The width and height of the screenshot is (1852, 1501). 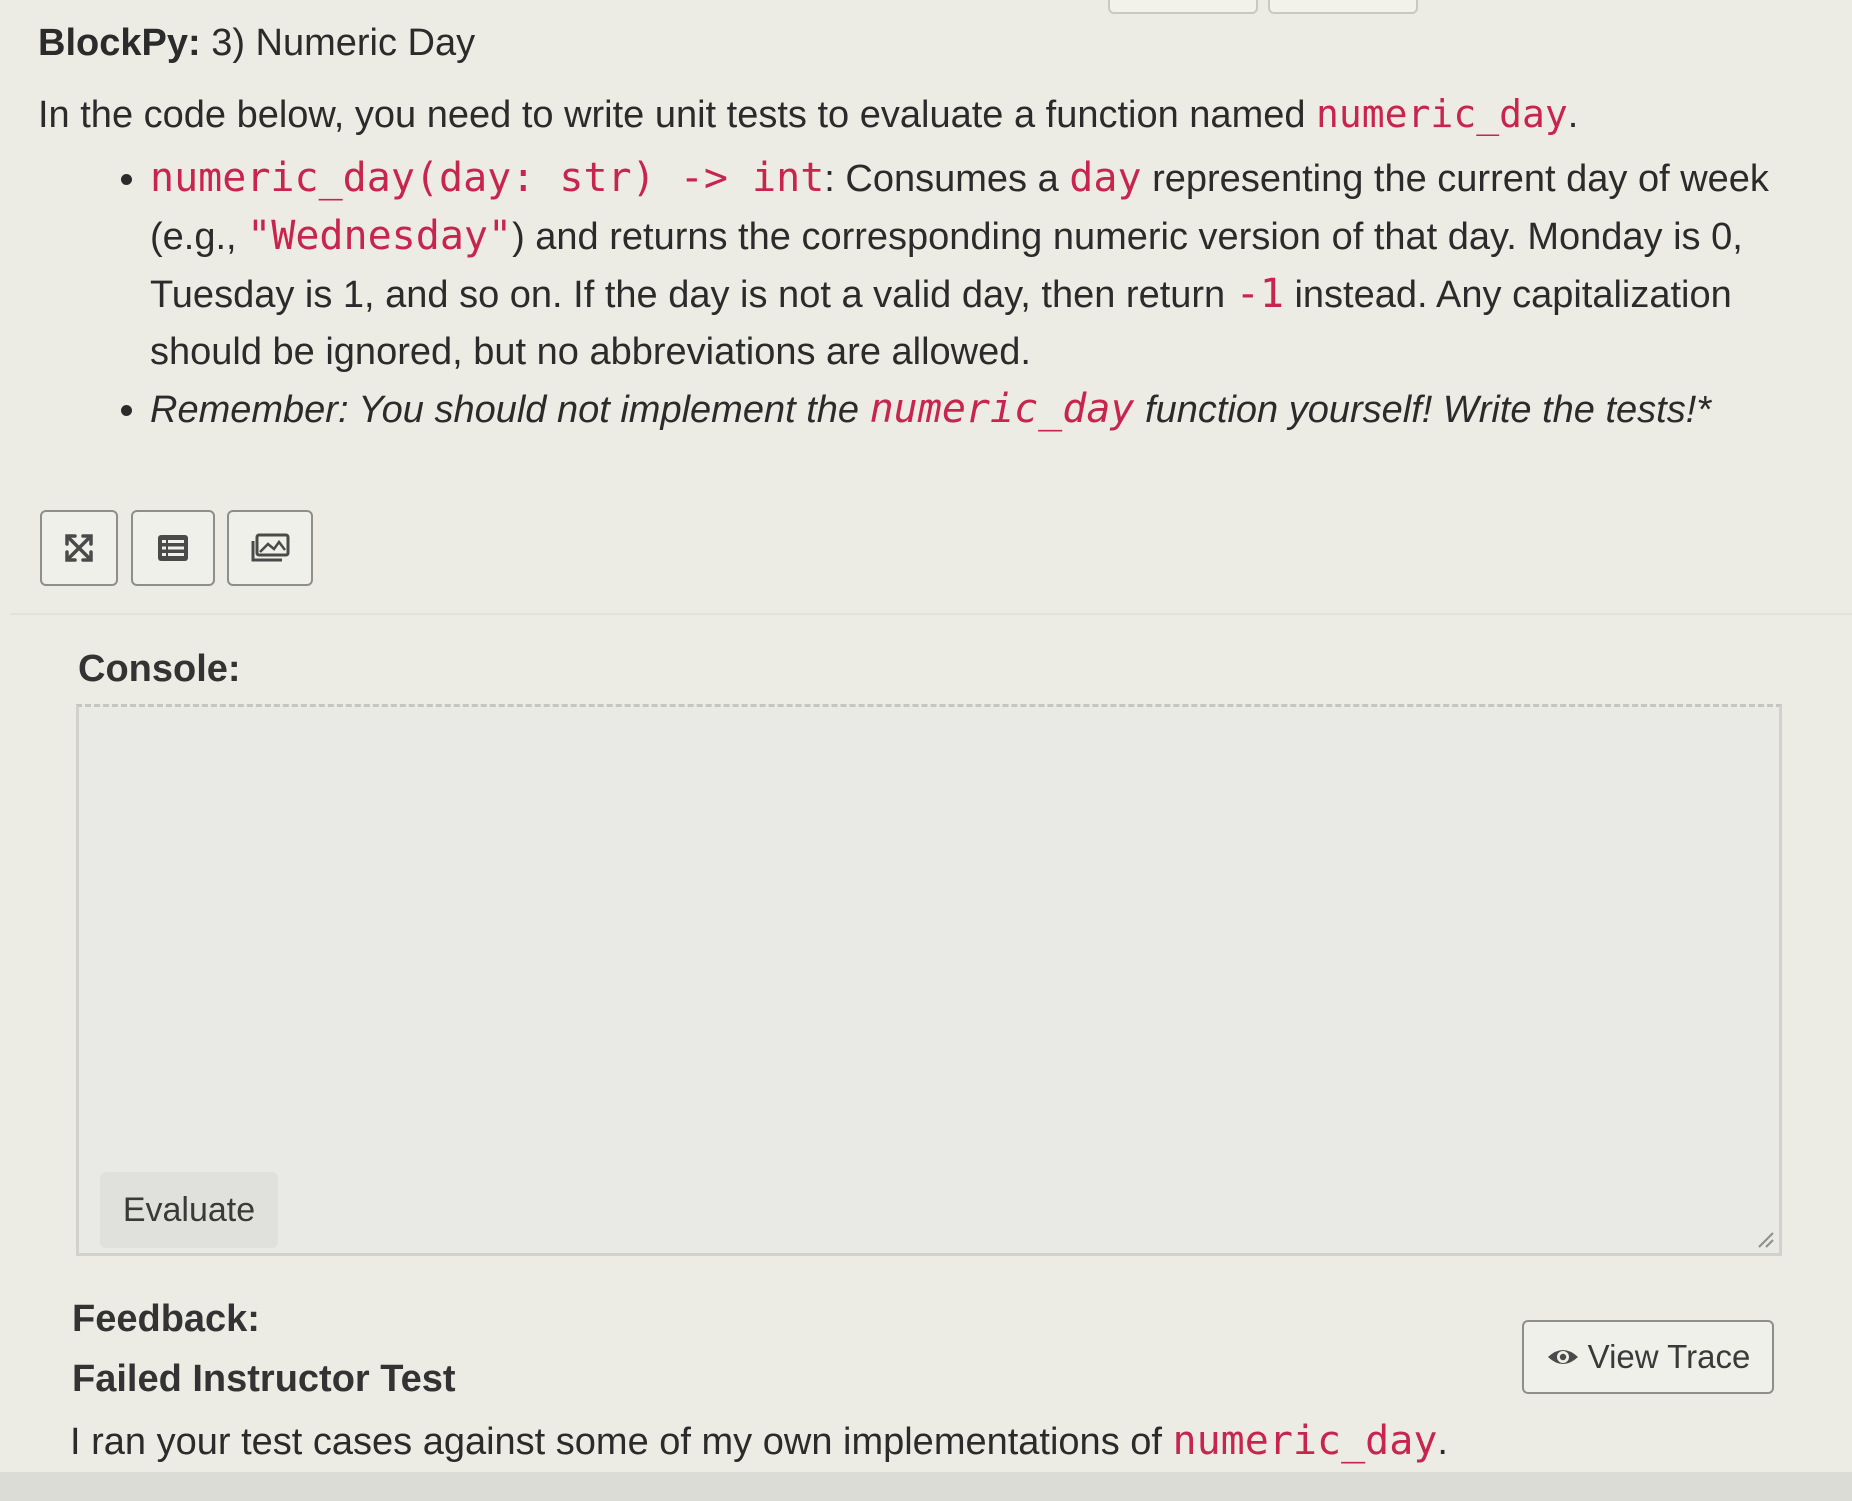 I want to click on section-divider, so click(x=931, y=614).